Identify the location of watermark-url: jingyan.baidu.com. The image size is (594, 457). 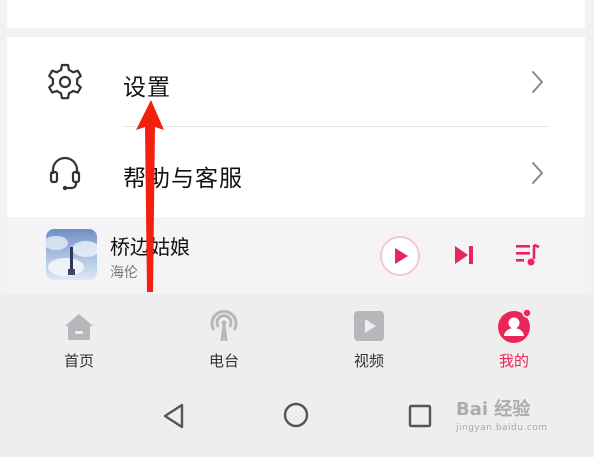
(502, 428).